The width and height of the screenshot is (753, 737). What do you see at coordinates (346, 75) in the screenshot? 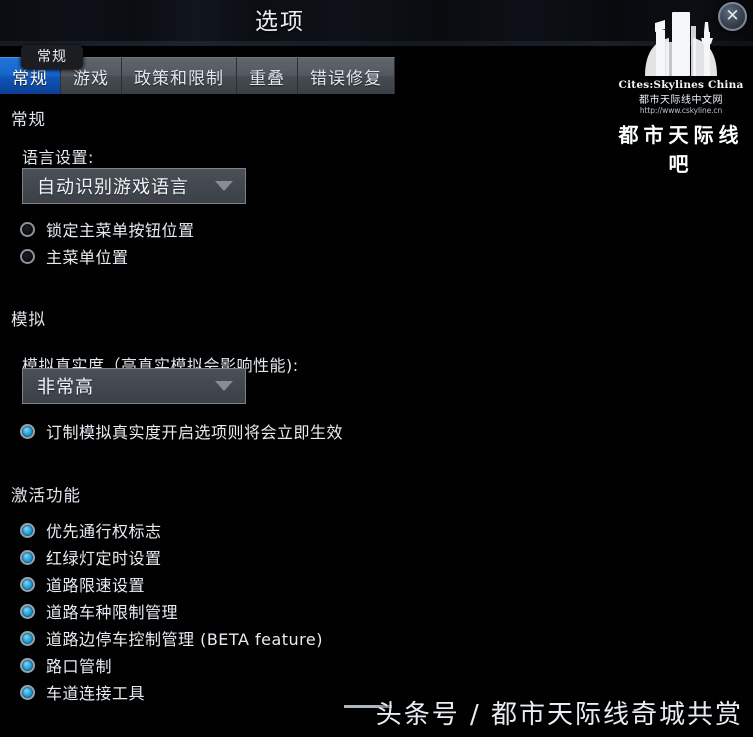
I see `tab-bugfixes: 错误修复` at bounding box center [346, 75].